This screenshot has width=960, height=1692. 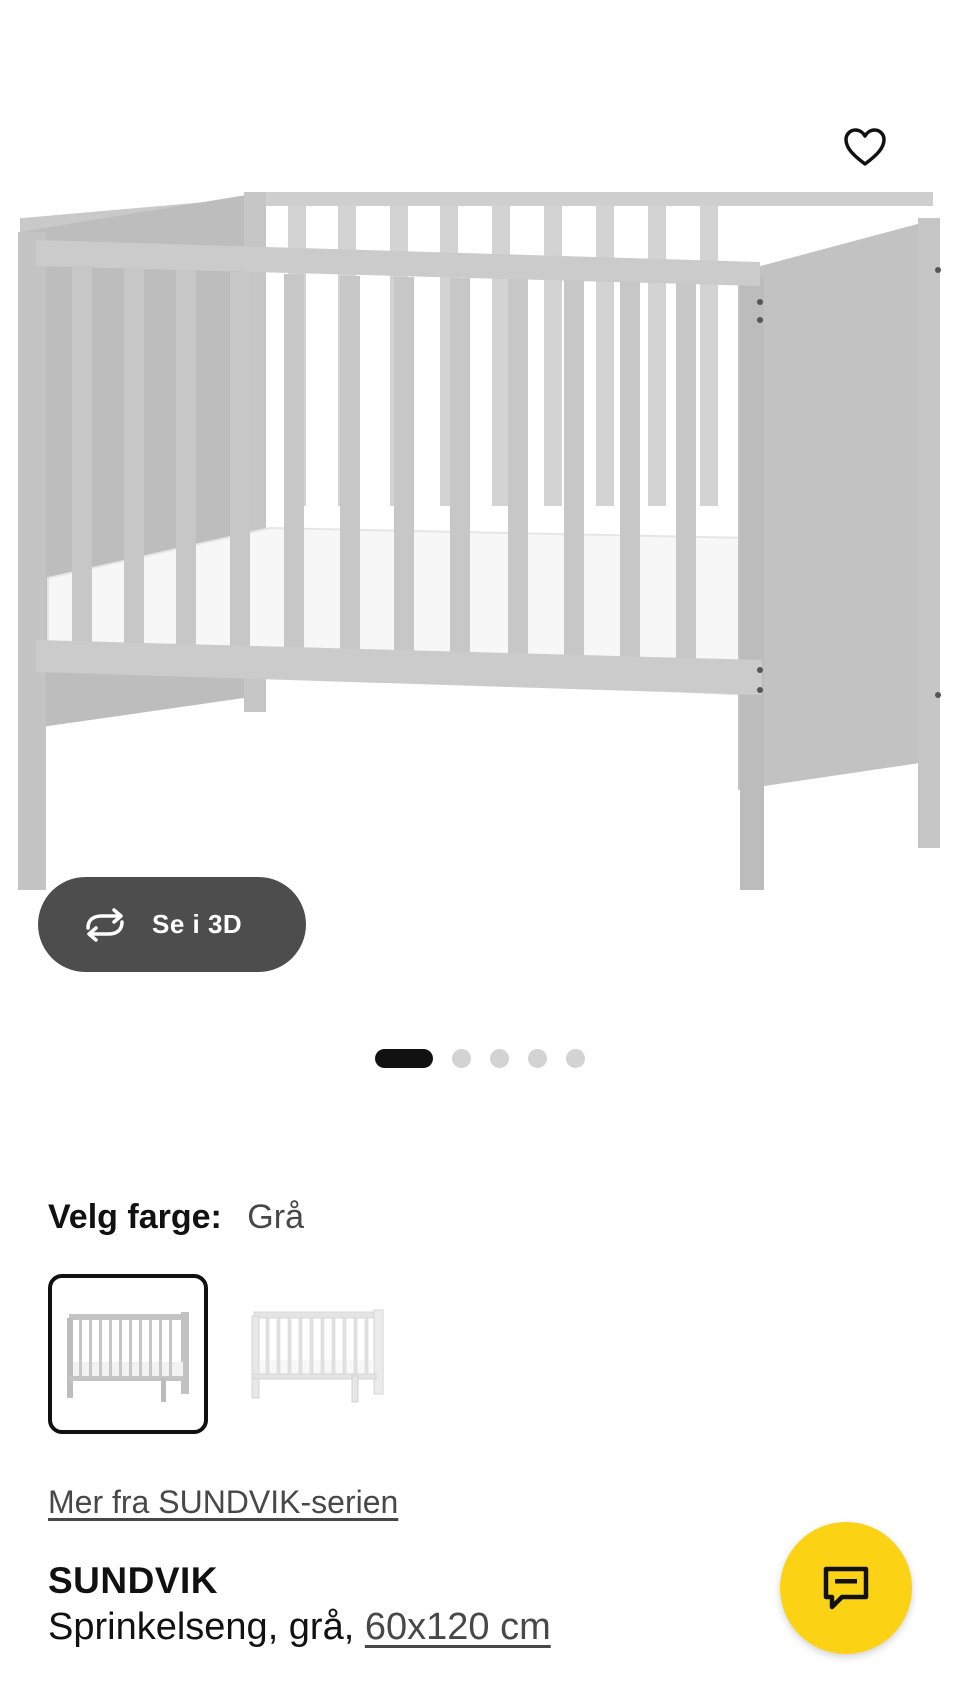 I want to click on heart-outline-icon, so click(x=865, y=147).